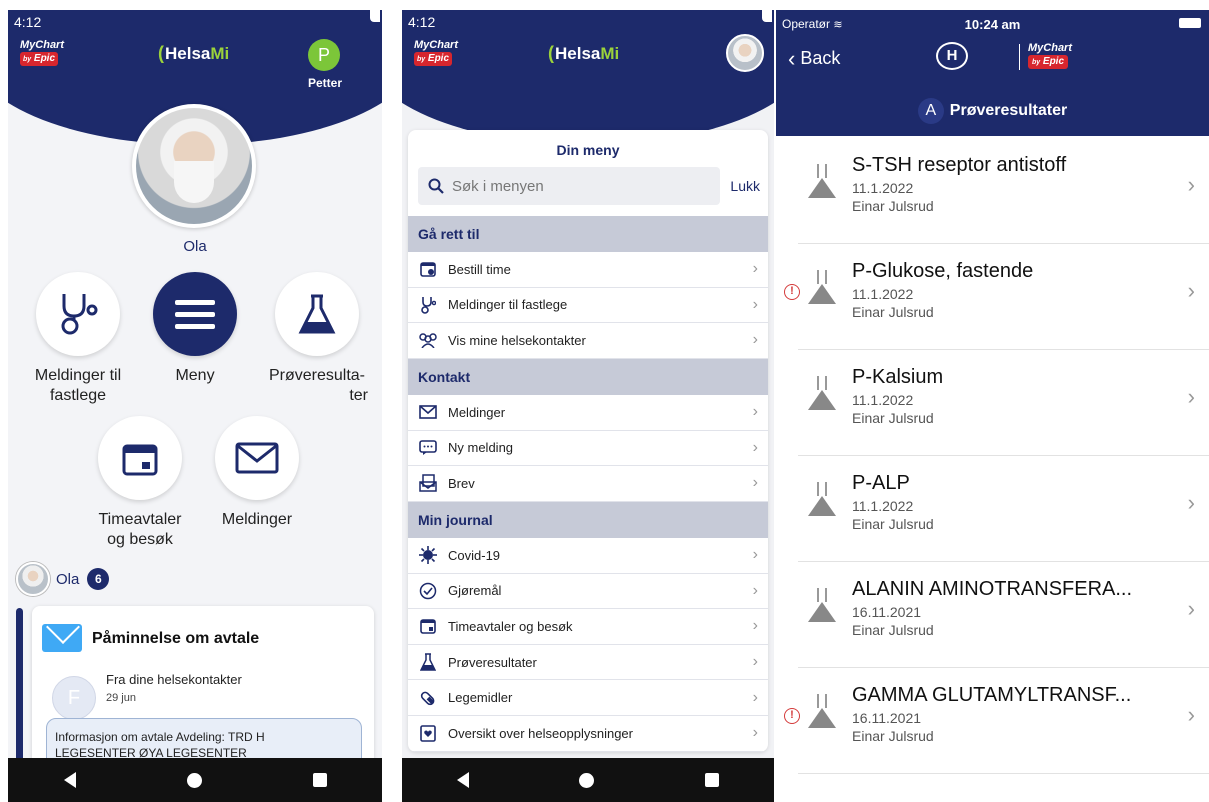 This screenshot has height=802, width=1209. Describe the element at coordinates (588, 627) in the screenshot. I see `menu-item-appointments: Timeavtaler og besøk ›` at that location.